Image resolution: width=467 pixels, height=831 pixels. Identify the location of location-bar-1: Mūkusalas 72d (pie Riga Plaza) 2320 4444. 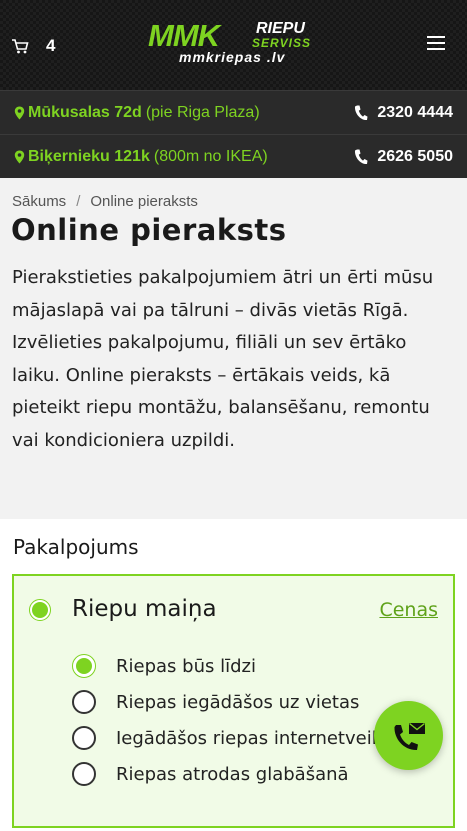
(233, 112).